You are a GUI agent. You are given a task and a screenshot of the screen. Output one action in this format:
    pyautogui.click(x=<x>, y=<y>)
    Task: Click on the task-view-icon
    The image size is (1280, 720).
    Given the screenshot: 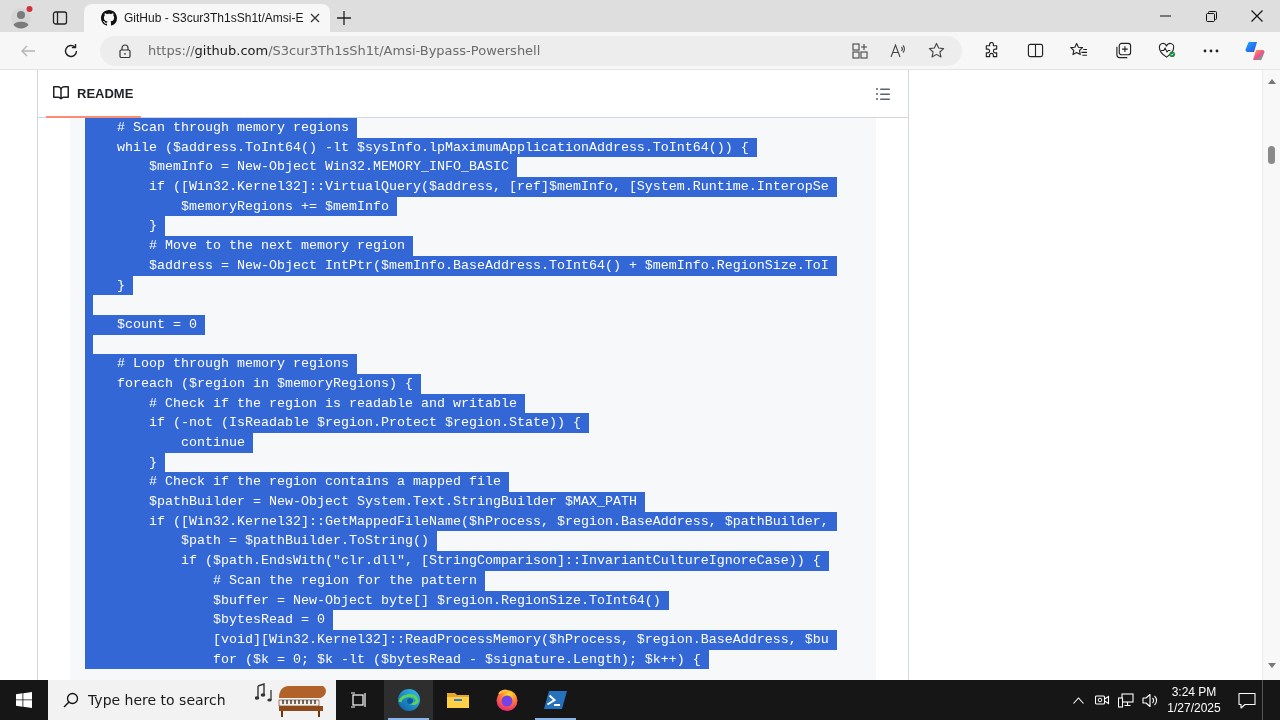 What is the action you would take?
    pyautogui.click(x=360, y=700)
    